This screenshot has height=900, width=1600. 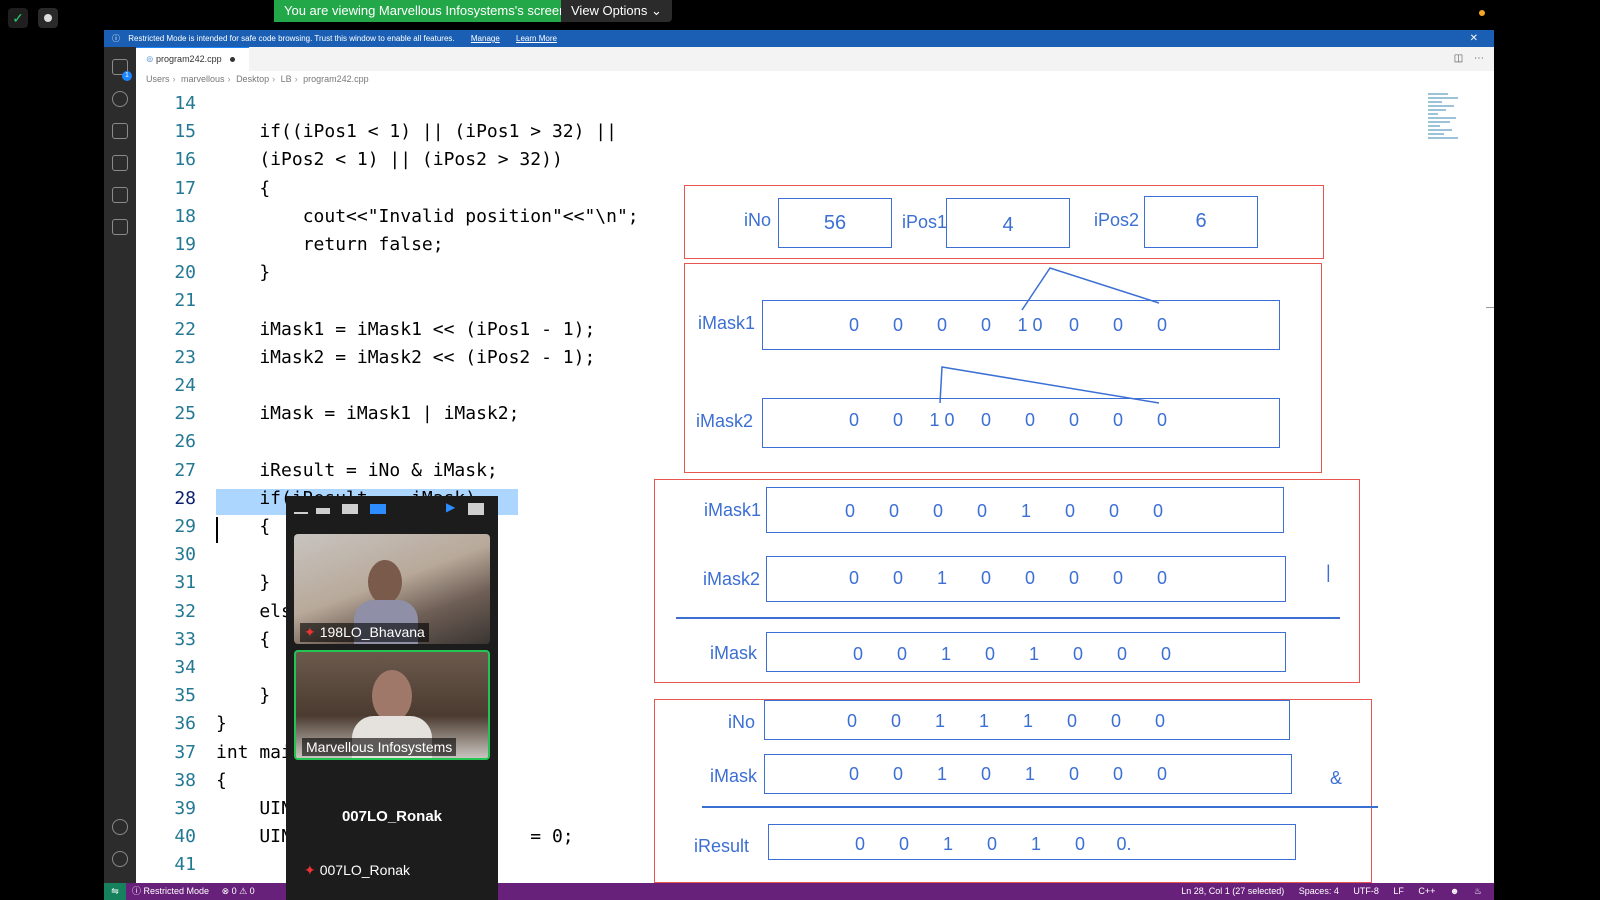 What do you see at coordinates (185, 160) in the screenshot?
I see `line-number: 16` at bounding box center [185, 160].